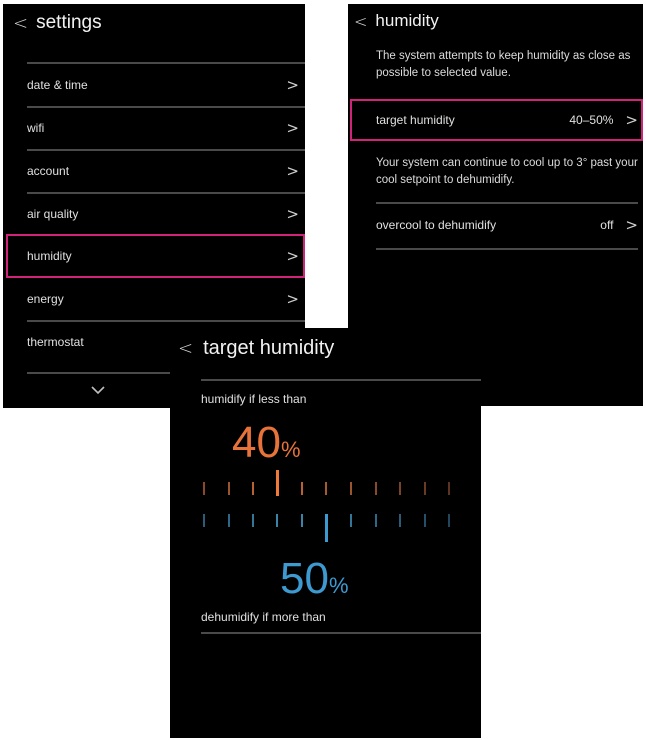 The height and width of the screenshot is (740, 646). I want to click on row-value-group: 40–50% >, so click(603, 120).